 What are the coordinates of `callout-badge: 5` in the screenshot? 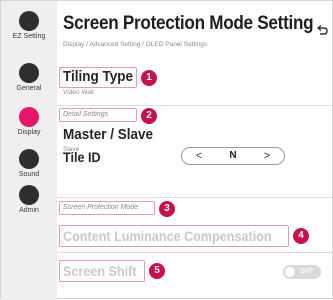 It's located at (157, 271).